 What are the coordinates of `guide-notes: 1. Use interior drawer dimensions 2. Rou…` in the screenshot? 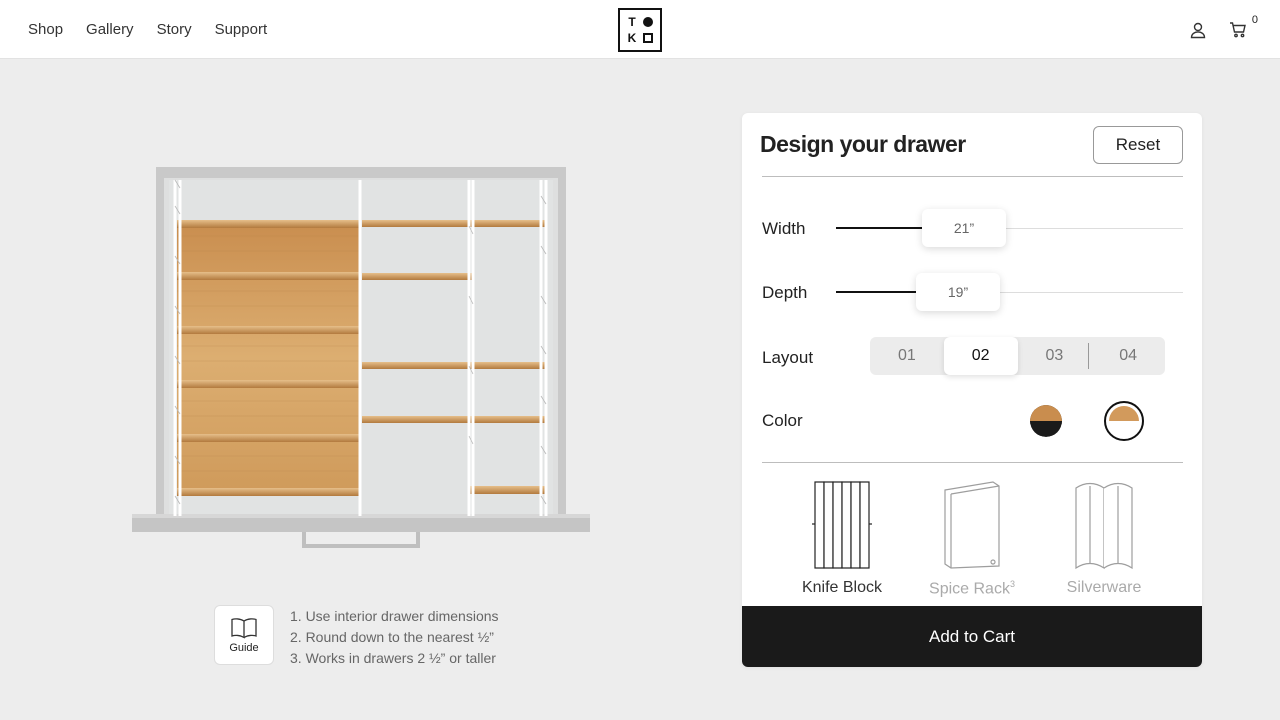 It's located at (394, 637).